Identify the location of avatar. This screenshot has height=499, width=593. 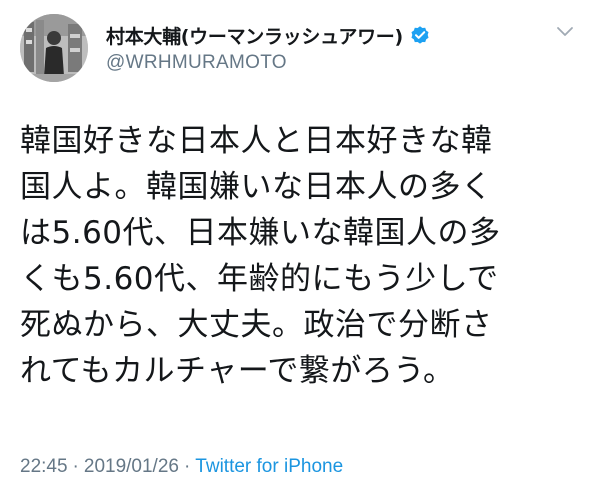
(54, 48).